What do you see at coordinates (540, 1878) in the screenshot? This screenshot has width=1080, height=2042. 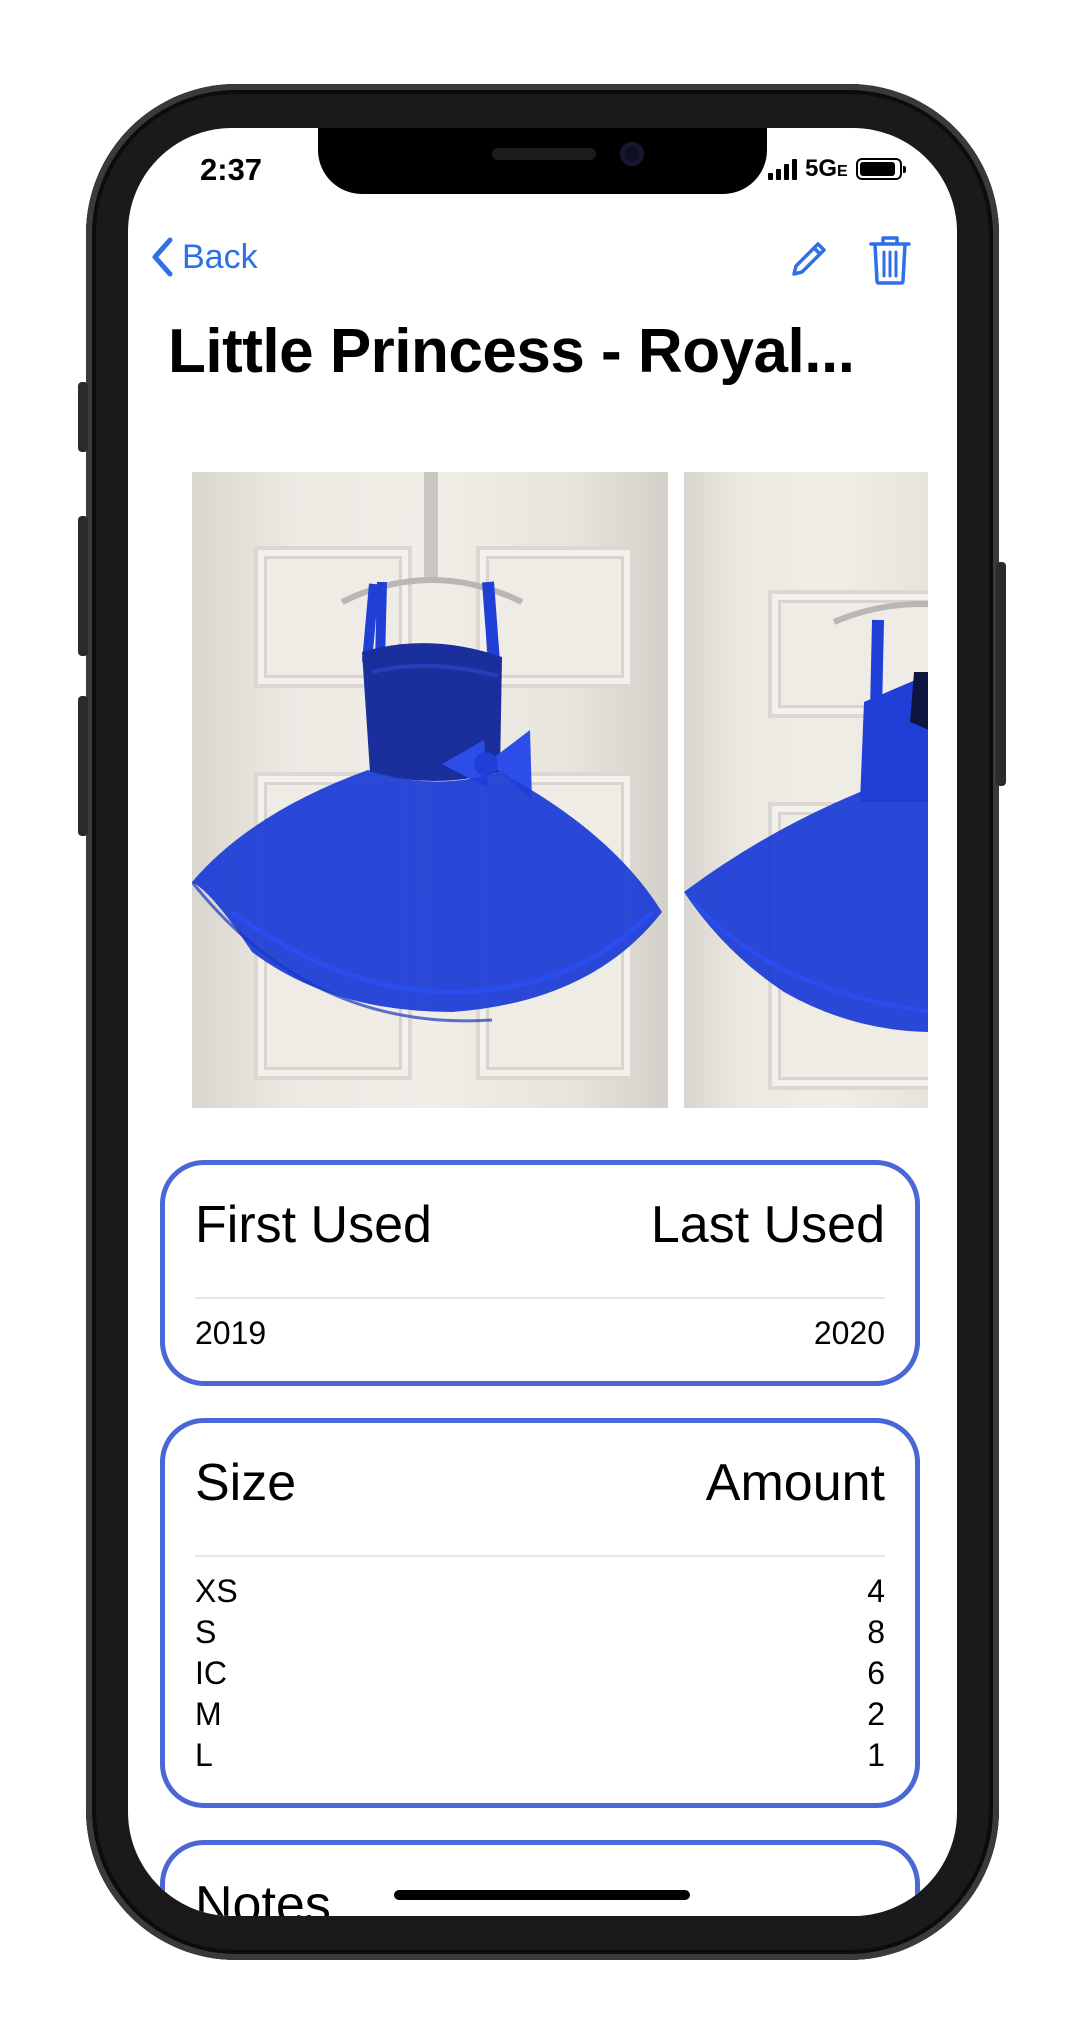 I see `notes-card: Notes` at bounding box center [540, 1878].